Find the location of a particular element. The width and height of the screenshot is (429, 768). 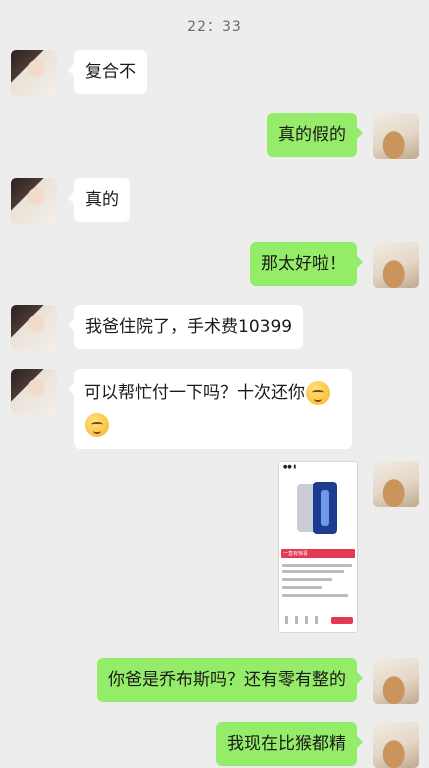

message-bubble-outgoing: 你爸是乔布斯吗？还有零有整的 is located at coordinates (230, 680).